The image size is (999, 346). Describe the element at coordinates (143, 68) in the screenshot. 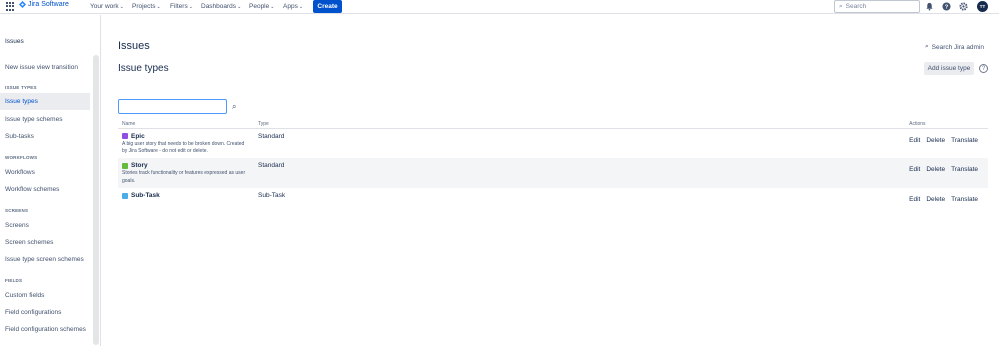

I see `page-title: Issue types` at that location.